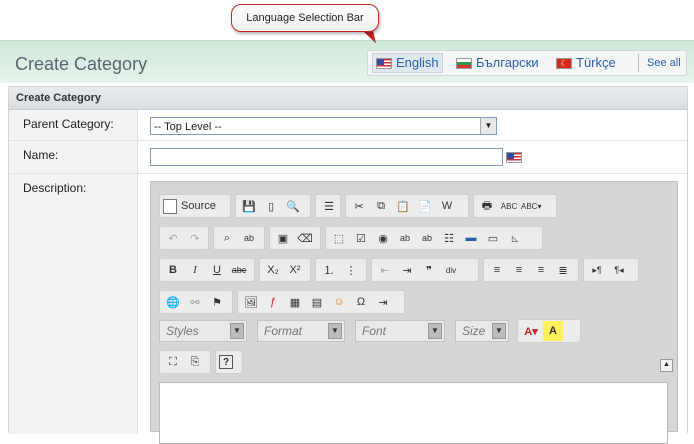  What do you see at coordinates (326, 157) in the screenshot?
I see `name-input` at bounding box center [326, 157].